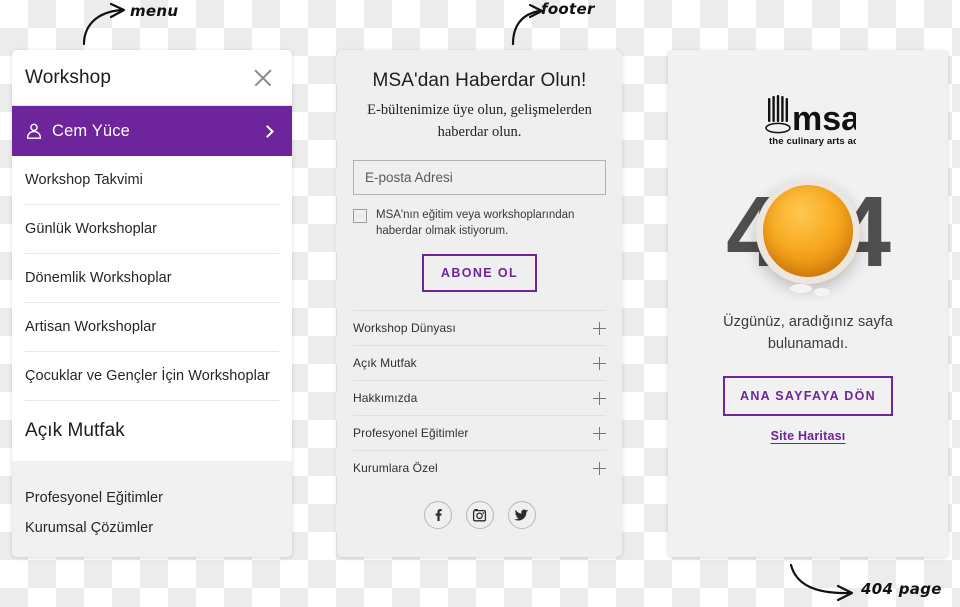 This screenshot has width=960, height=607. What do you see at coordinates (808, 395) in the screenshot?
I see `home-button: ANA SAYFAYA DÖN` at bounding box center [808, 395].